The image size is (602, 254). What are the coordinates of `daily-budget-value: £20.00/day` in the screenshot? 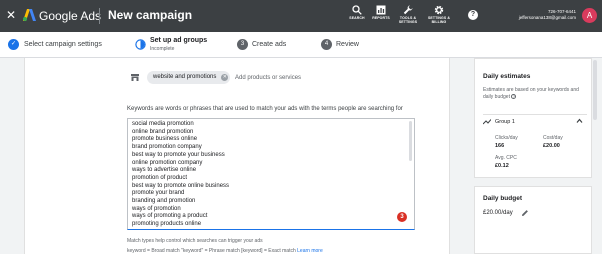 It's located at (498, 213).